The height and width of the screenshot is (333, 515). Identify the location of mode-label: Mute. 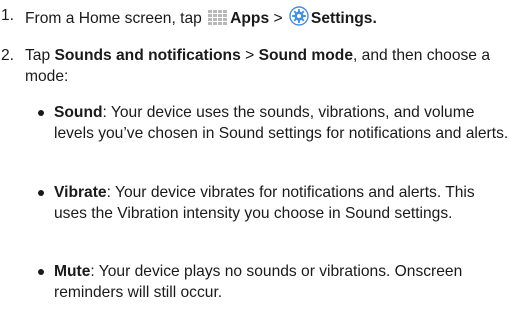
(72, 271).